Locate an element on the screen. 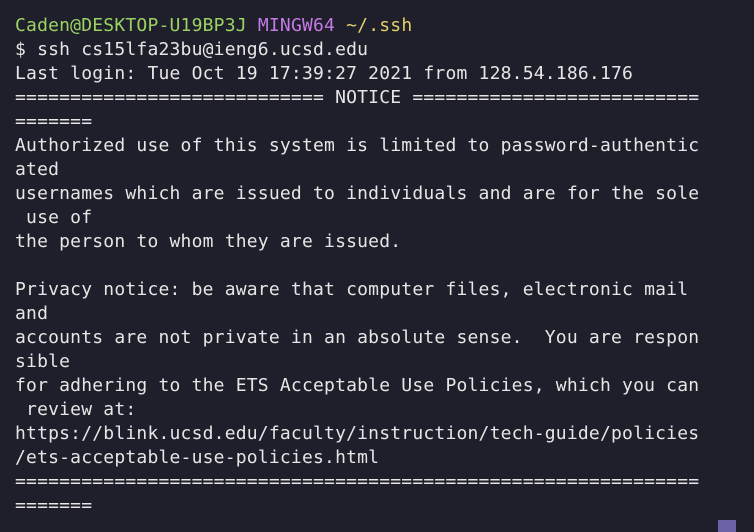  output-line: /ets-acceptable-use-policies.html is located at coordinates (197, 457).